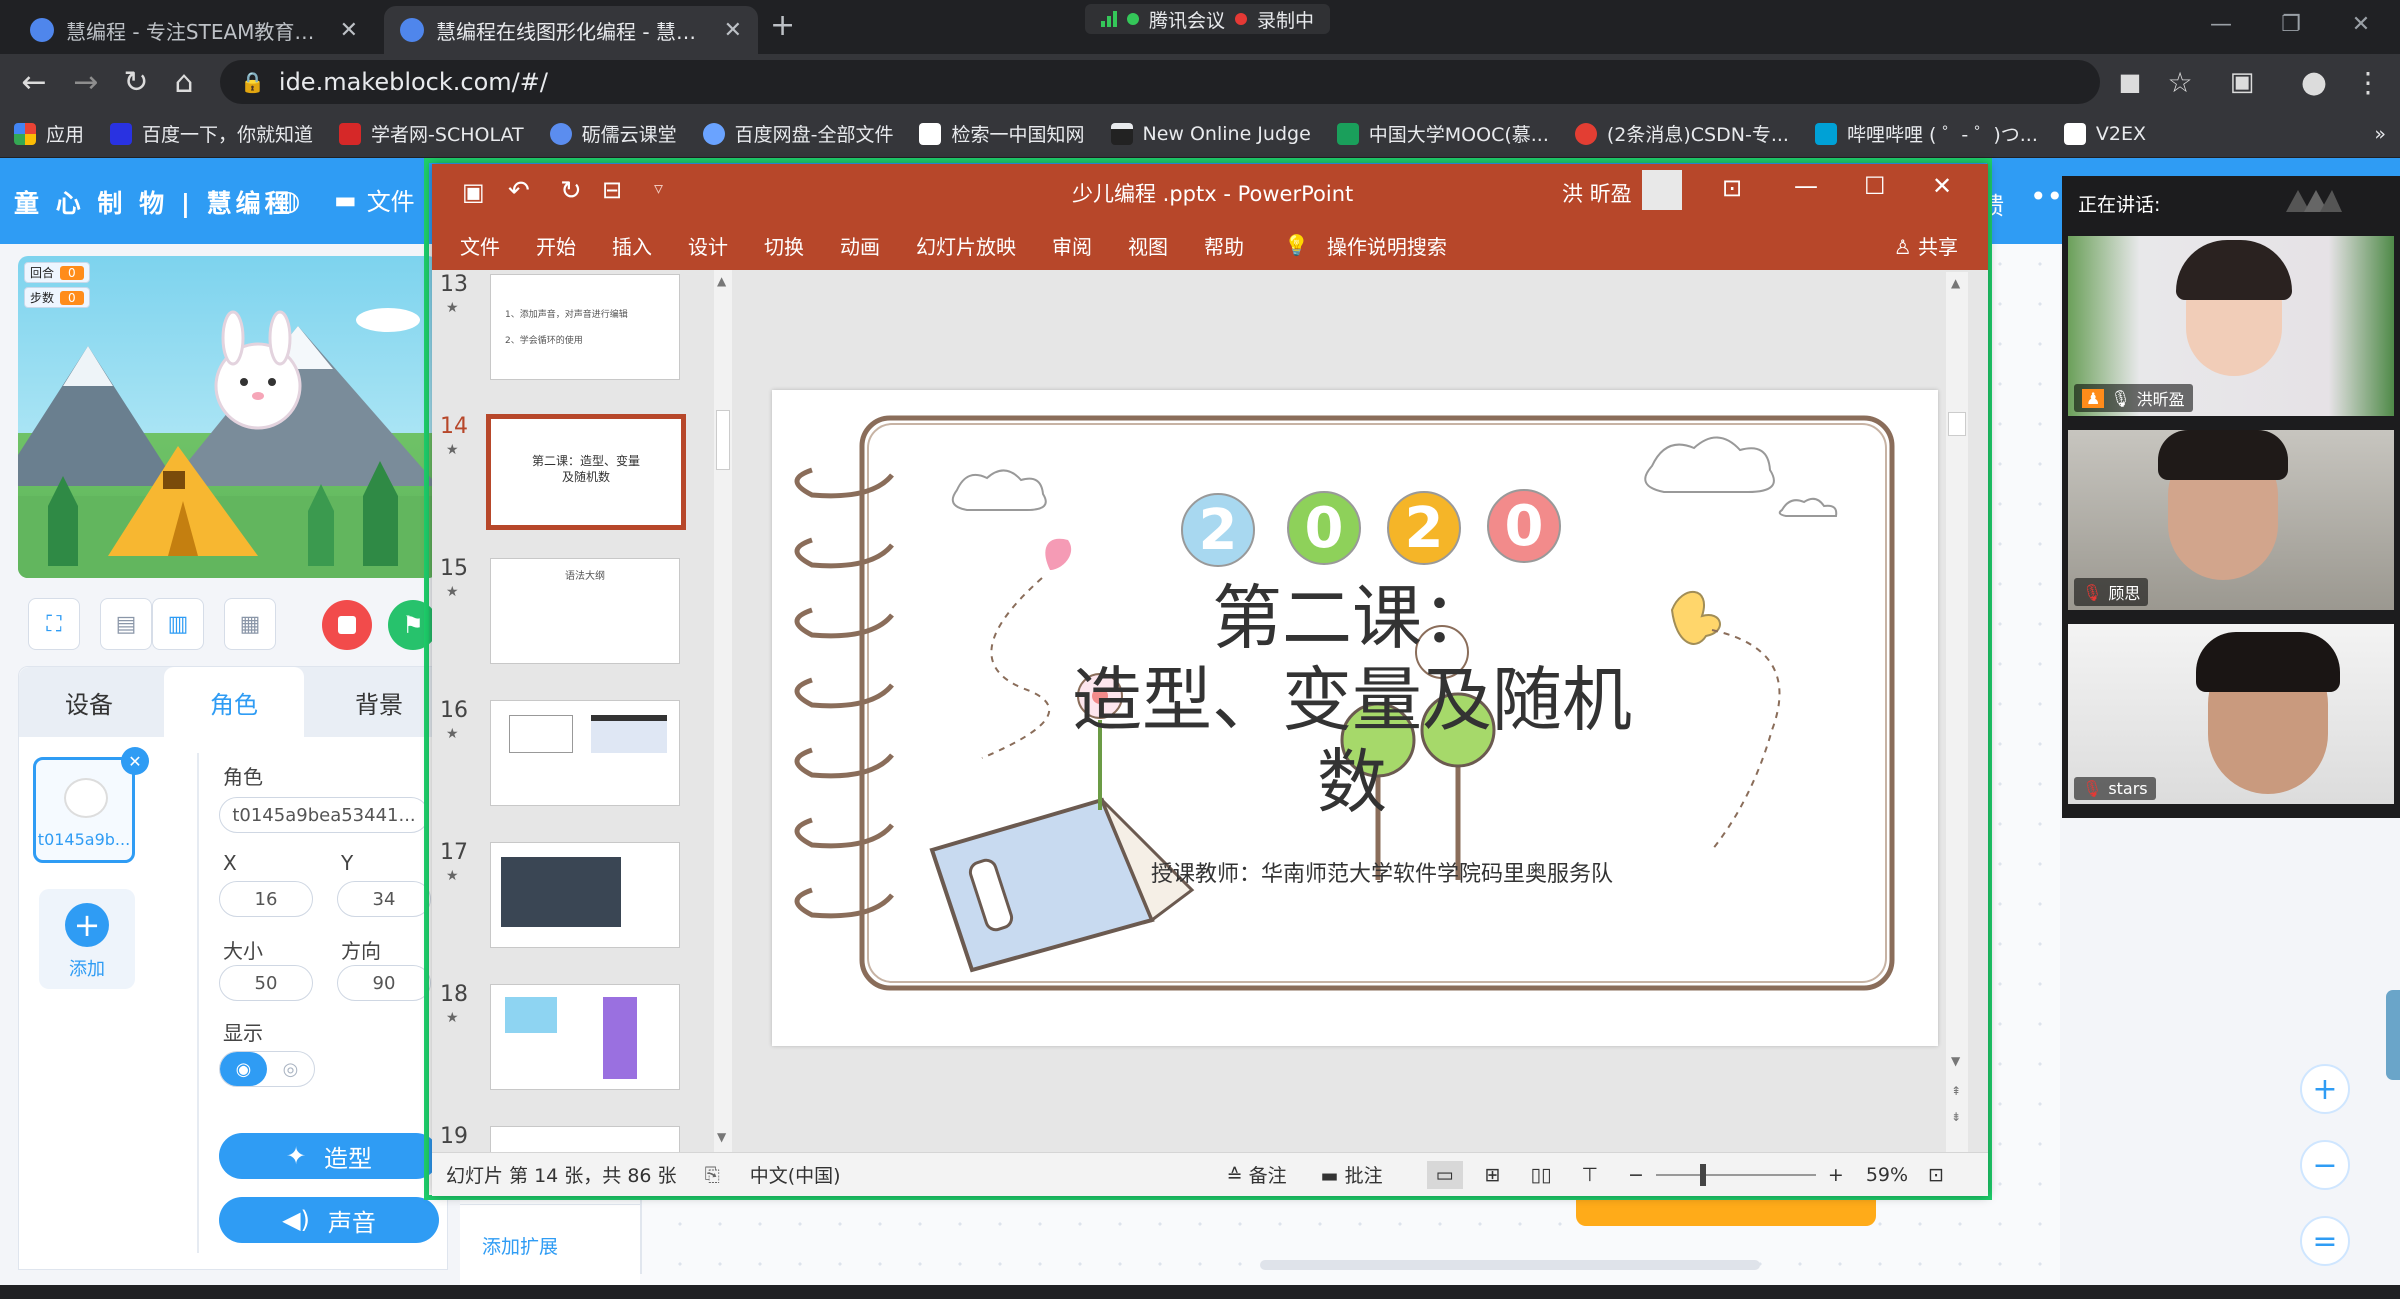 The width and height of the screenshot is (2400, 1299). What do you see at coordinates (632, 245) in the screenshot?
I see `ribbon-tab-insert: 插入` at bounding box center [632, 245].